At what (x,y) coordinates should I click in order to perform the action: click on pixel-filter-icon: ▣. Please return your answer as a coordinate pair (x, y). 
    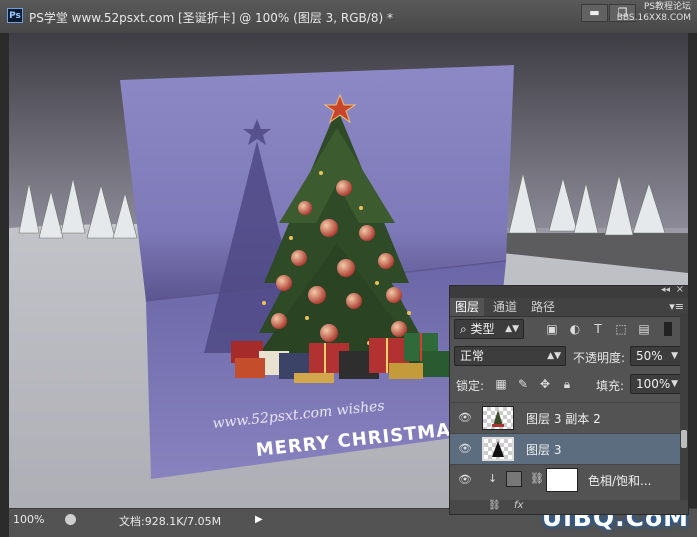
    Looking at the image, I should click on (552, 329).